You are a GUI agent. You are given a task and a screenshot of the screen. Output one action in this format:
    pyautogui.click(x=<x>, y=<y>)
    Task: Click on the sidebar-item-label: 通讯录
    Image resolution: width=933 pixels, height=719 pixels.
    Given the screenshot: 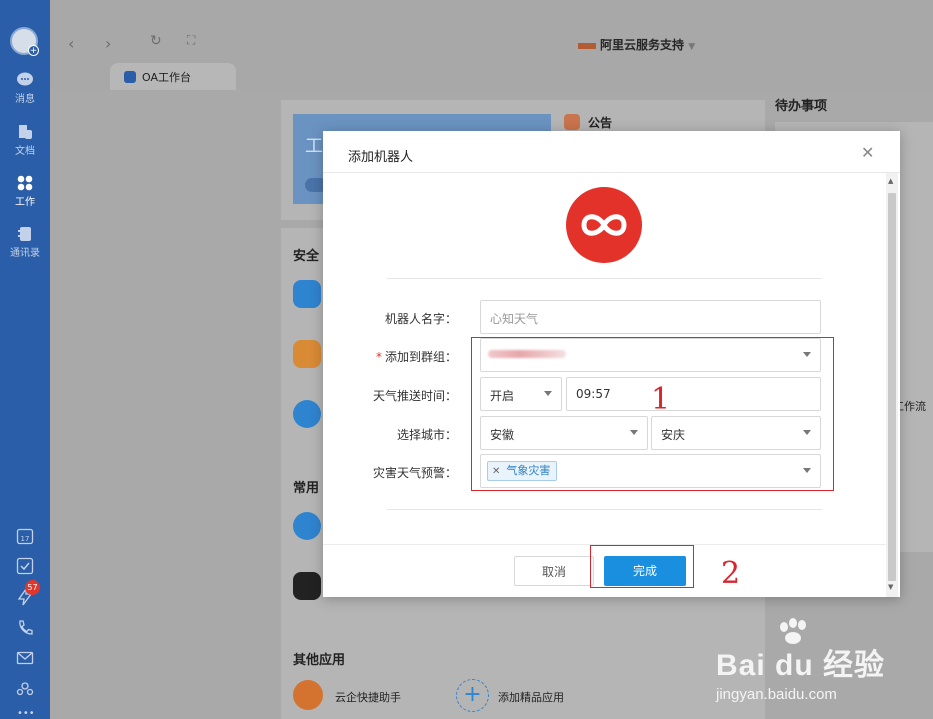 What is the action you would take?
    pyautogui.click(x=25, y=253)
    